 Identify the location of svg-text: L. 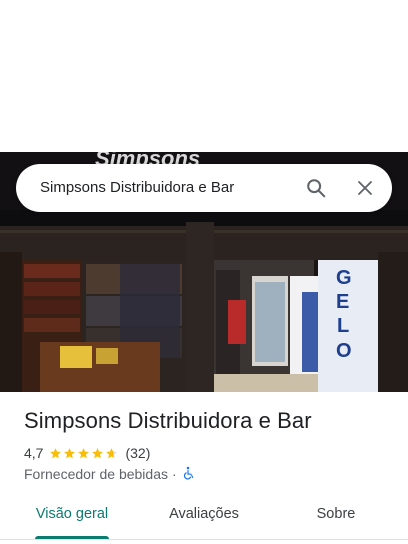
(343, 326).